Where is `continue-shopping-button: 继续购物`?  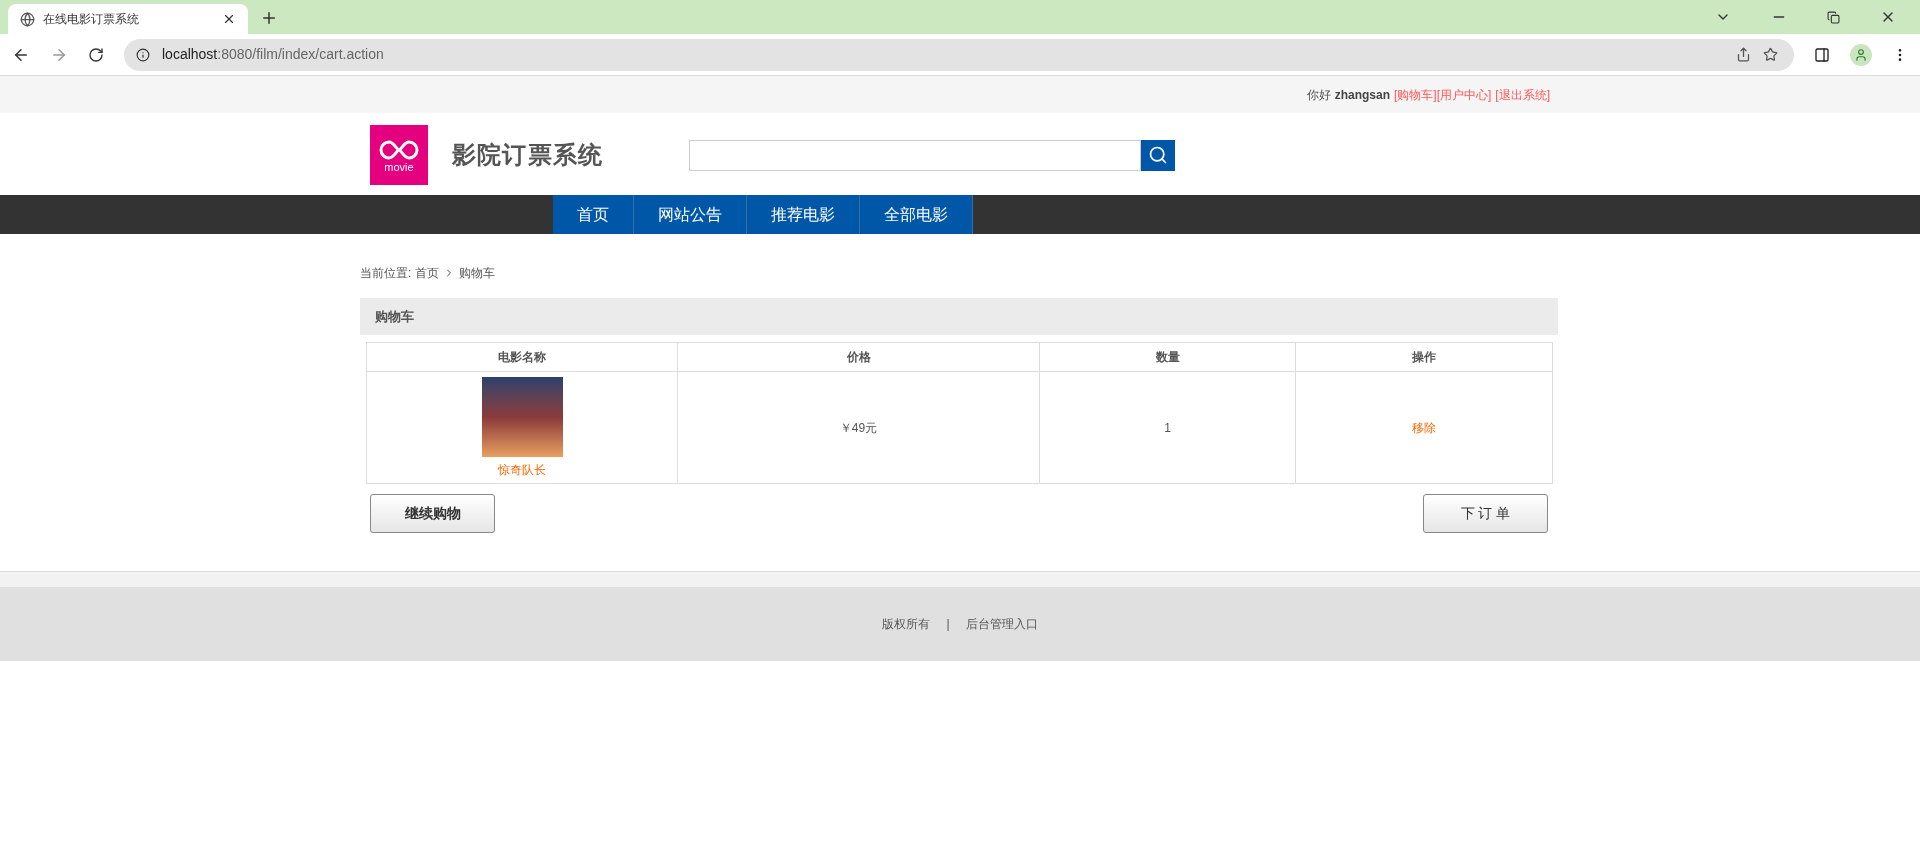
continue-shopping-button: 继续购物 is located at coordinates (432, 513).